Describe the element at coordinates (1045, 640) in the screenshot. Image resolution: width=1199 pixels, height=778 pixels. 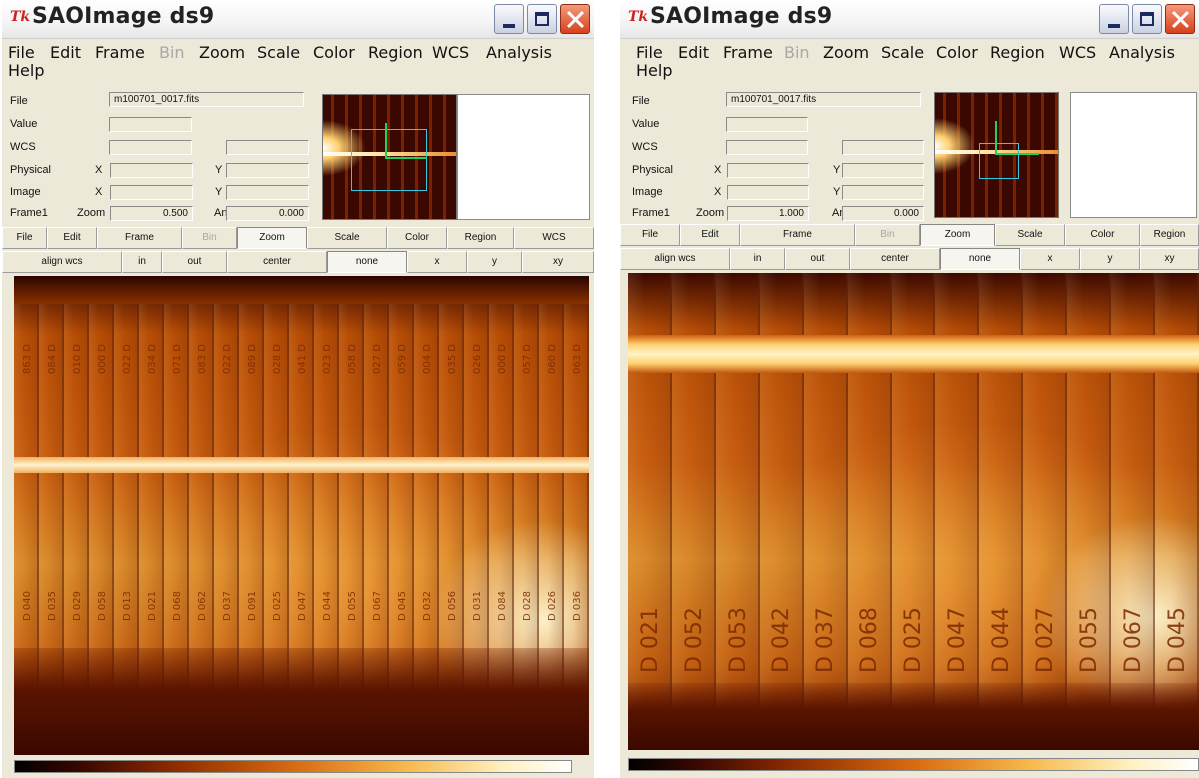
I see `slit-label: D 027` at that location.